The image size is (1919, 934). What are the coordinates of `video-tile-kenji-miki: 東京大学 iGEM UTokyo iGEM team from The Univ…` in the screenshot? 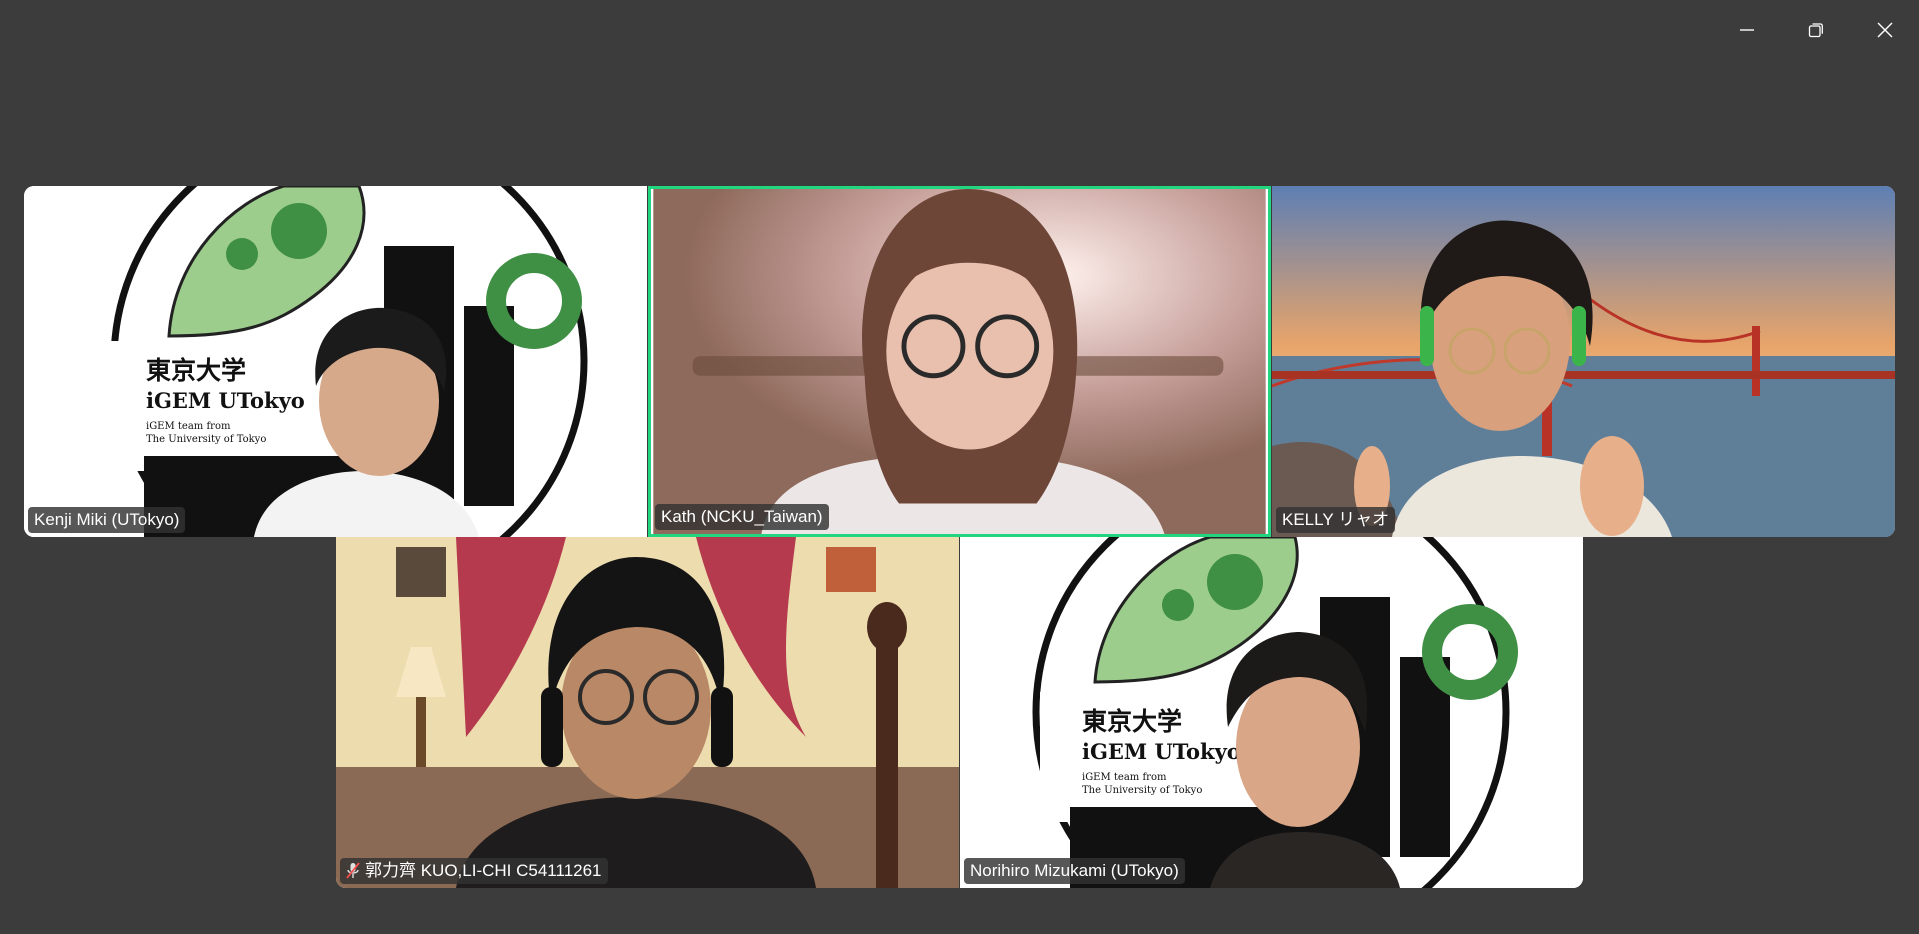 It's located at (335, 361).